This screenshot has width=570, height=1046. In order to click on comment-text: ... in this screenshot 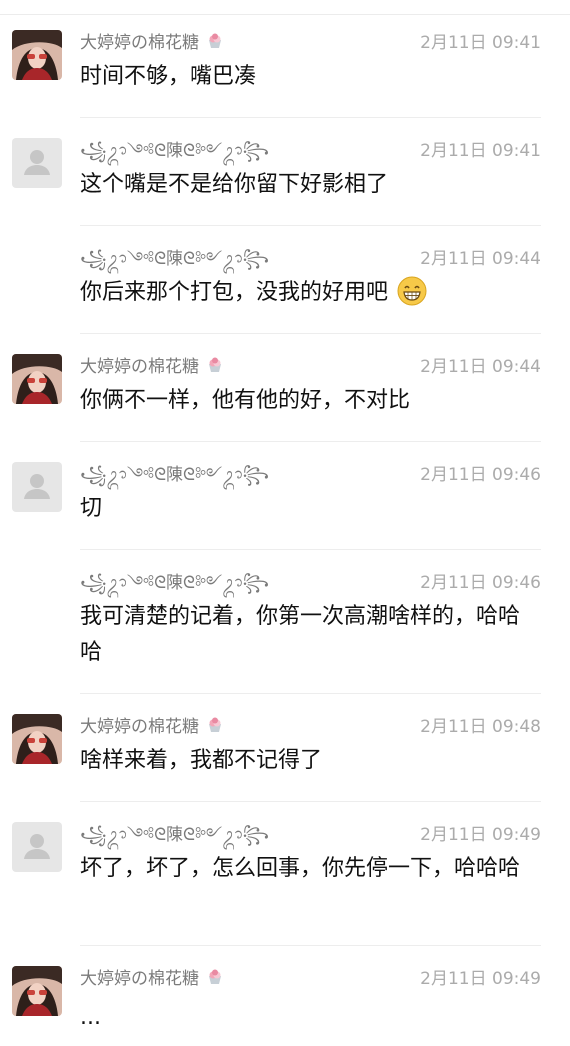, I will do `click(302, 1018)`.